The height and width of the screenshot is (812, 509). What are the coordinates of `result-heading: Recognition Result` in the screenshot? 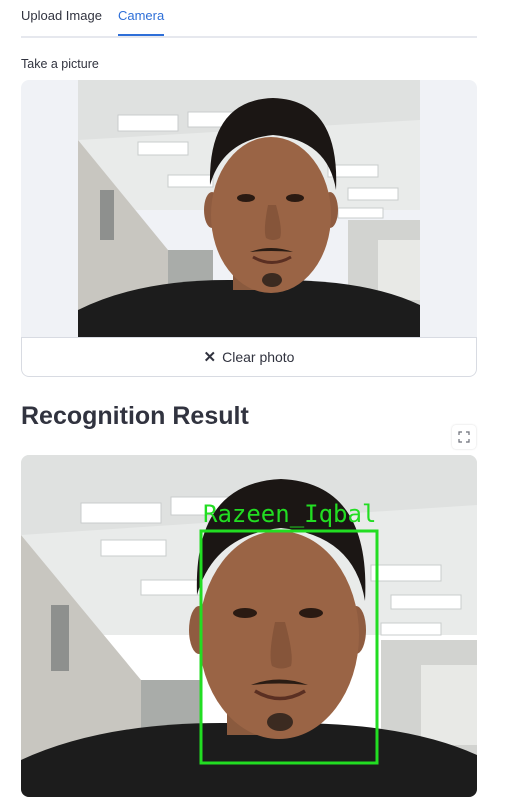 It's located at (135, 416).